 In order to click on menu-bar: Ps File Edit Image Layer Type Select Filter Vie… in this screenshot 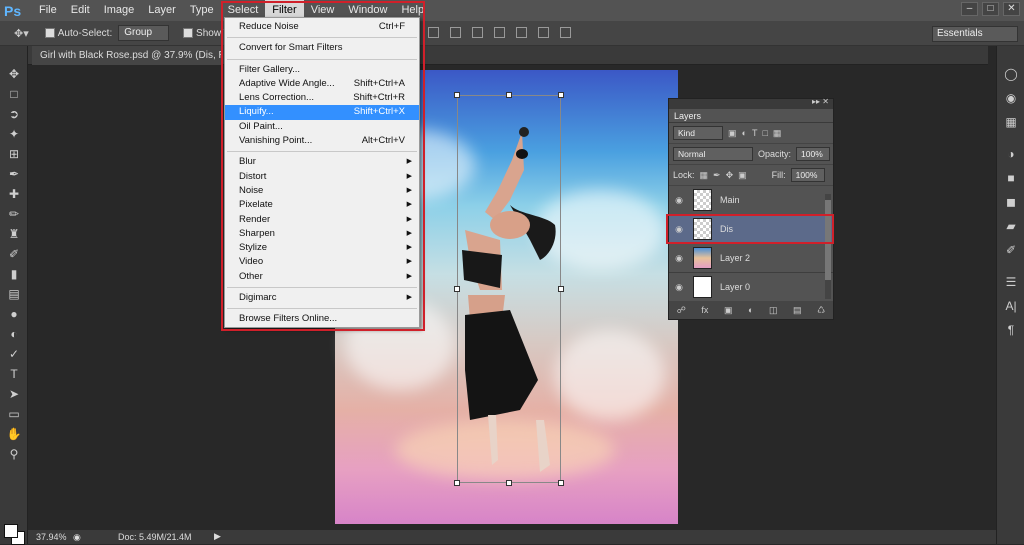, I will do `click(512, 10)`.